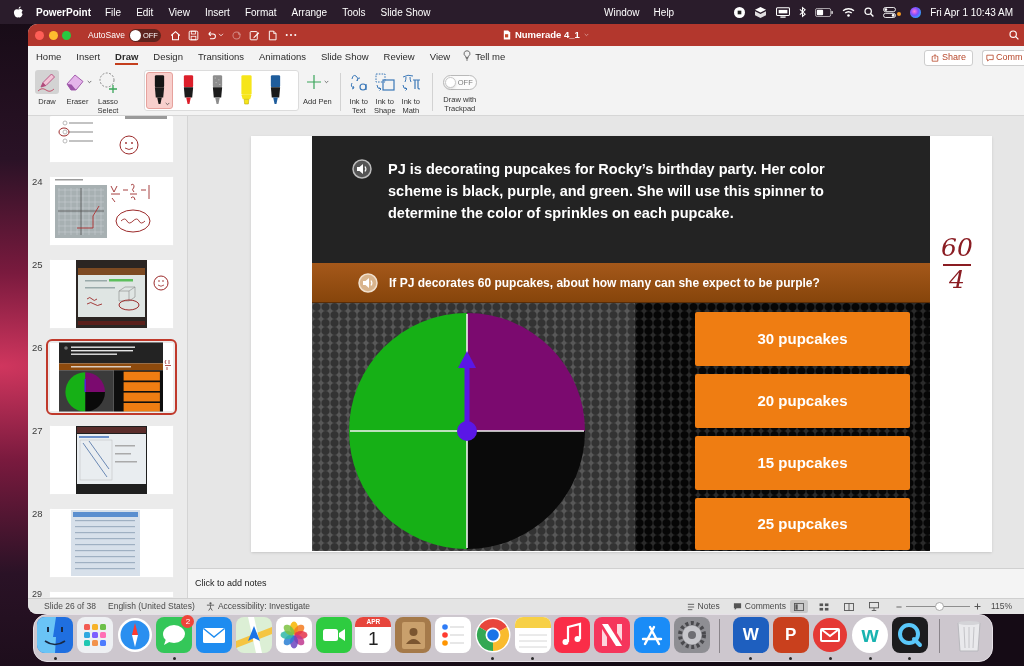  I want to click on share-icon, so click(934, 58).